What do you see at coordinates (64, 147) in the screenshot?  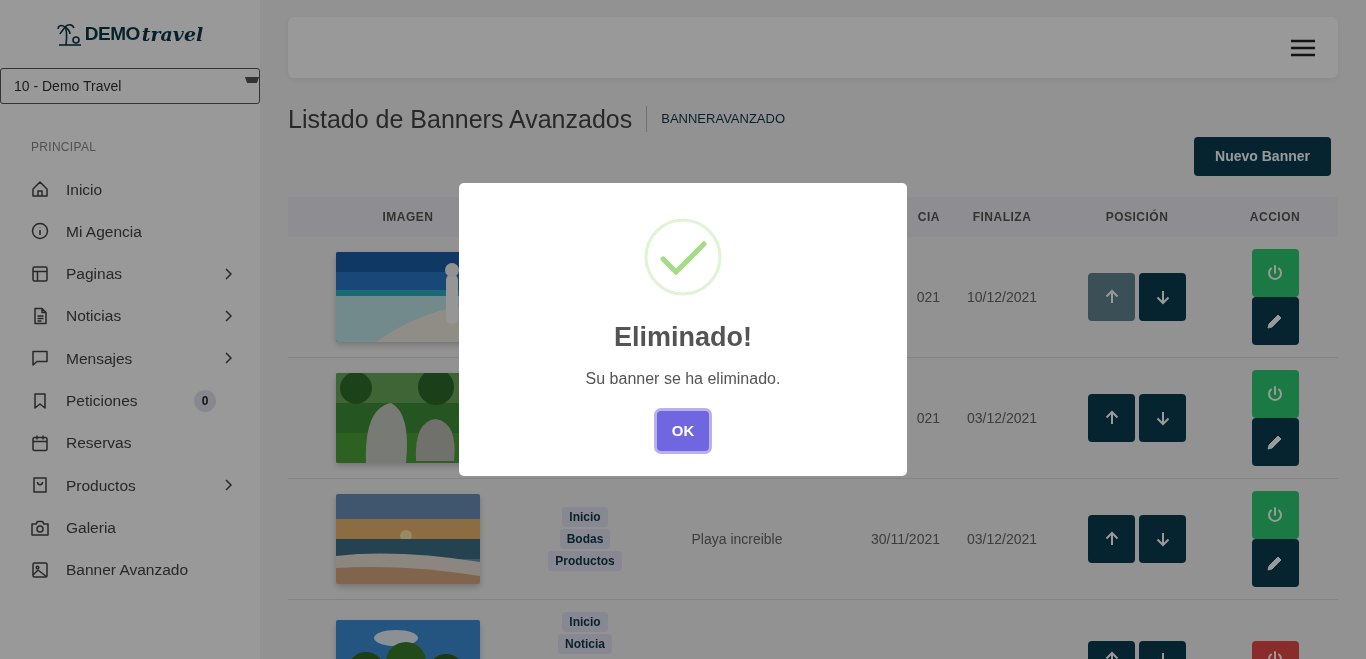 I see `section-heading: PRINCIPAL` at bounding box center [64, 147].